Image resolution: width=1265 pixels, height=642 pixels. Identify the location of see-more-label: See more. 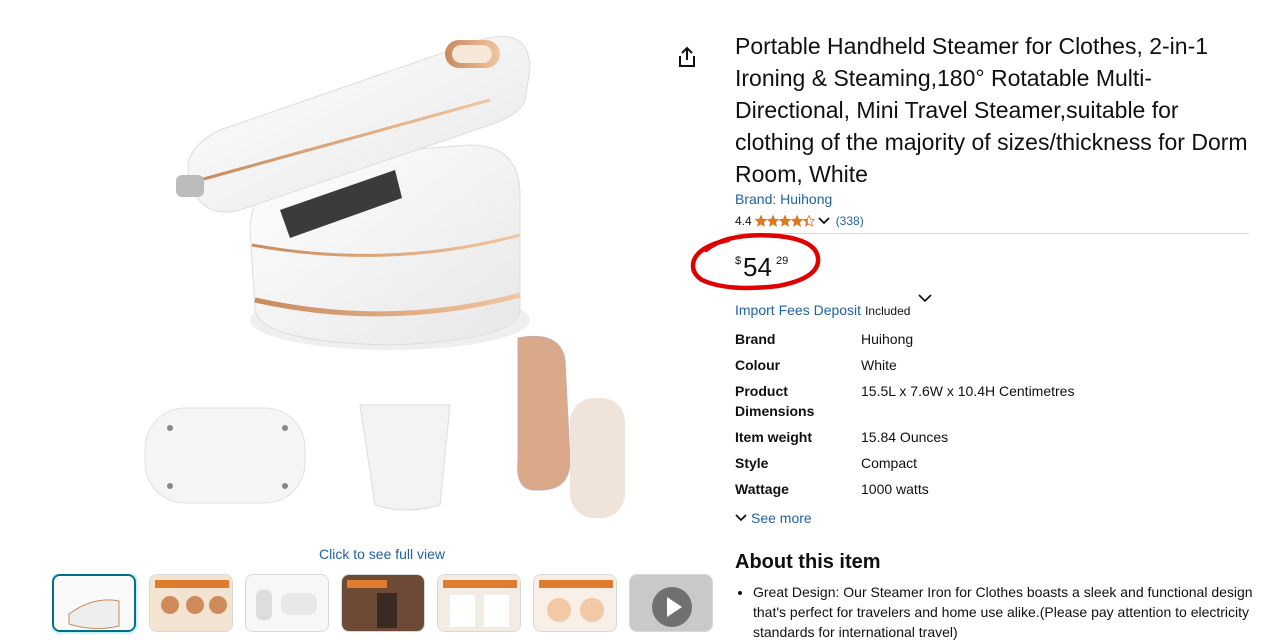
(781, 518).